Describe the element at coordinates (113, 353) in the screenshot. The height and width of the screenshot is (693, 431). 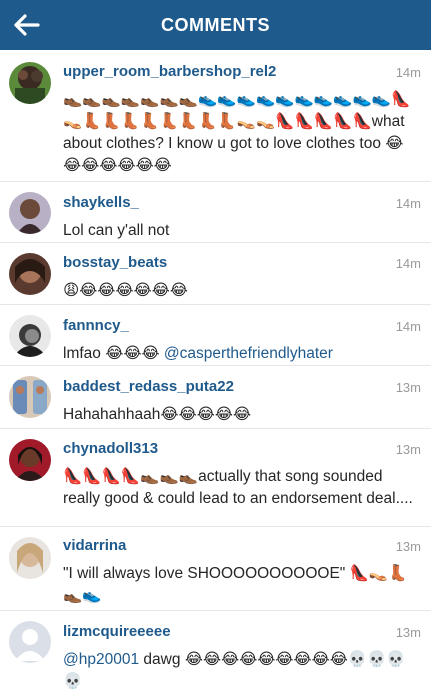
I see `comment-text-body: lmfao 😂😂😂` at that location.